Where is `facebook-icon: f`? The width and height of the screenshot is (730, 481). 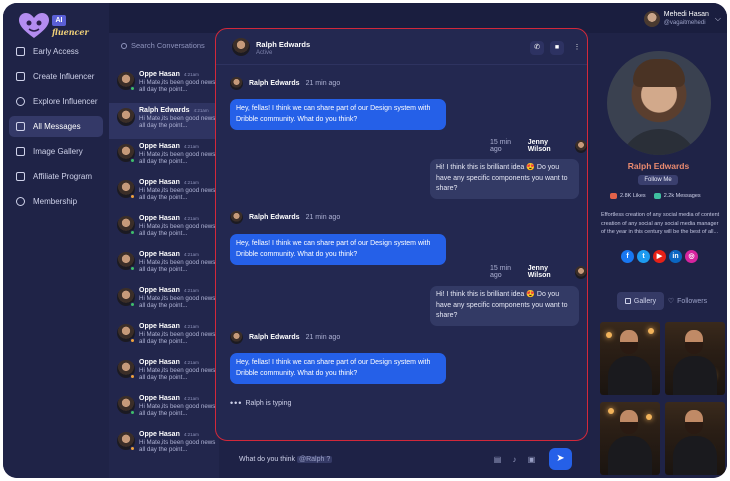 facebook-icon: f is located at coordinates (627, 256).